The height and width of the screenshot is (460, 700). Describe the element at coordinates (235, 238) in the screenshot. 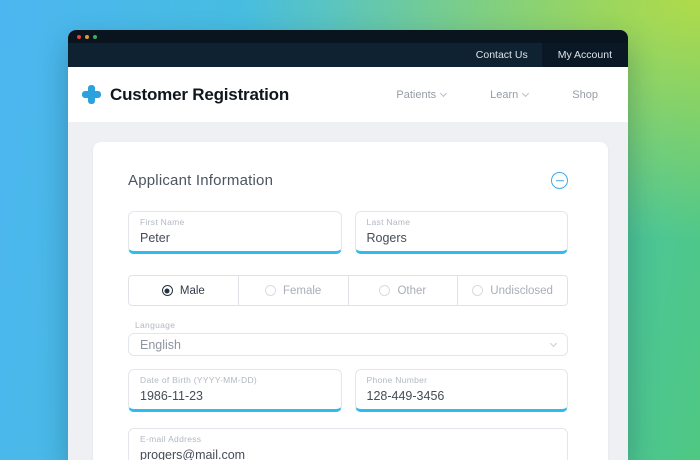

I see `first-name-input` at that location.